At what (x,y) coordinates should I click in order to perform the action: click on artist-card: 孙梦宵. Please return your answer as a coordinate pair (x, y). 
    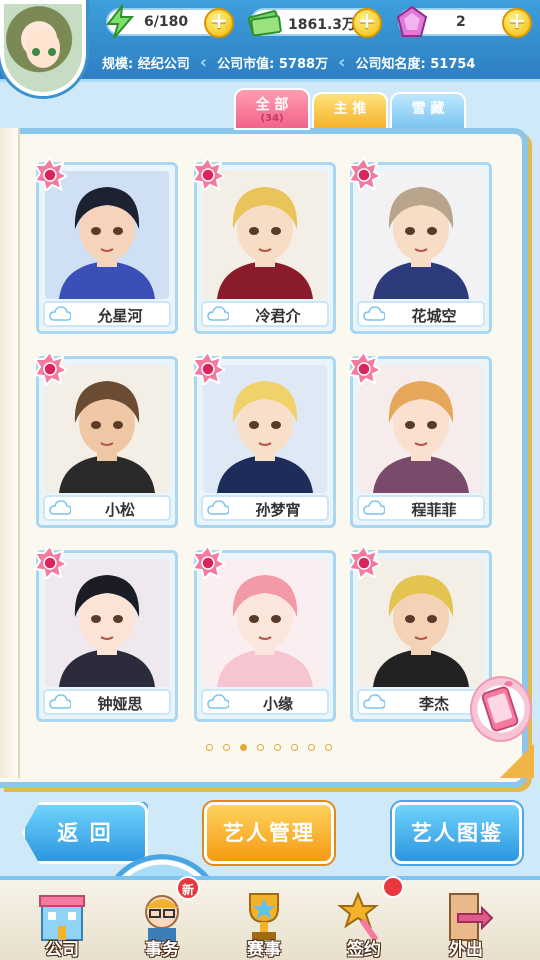
    Looking at the image, I should click on (263, 439).